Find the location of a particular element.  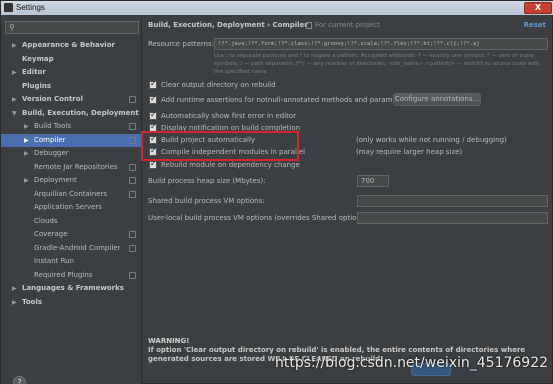

sidebar-item-label: Appearance & Behavior is located at coordinates (68, 45).